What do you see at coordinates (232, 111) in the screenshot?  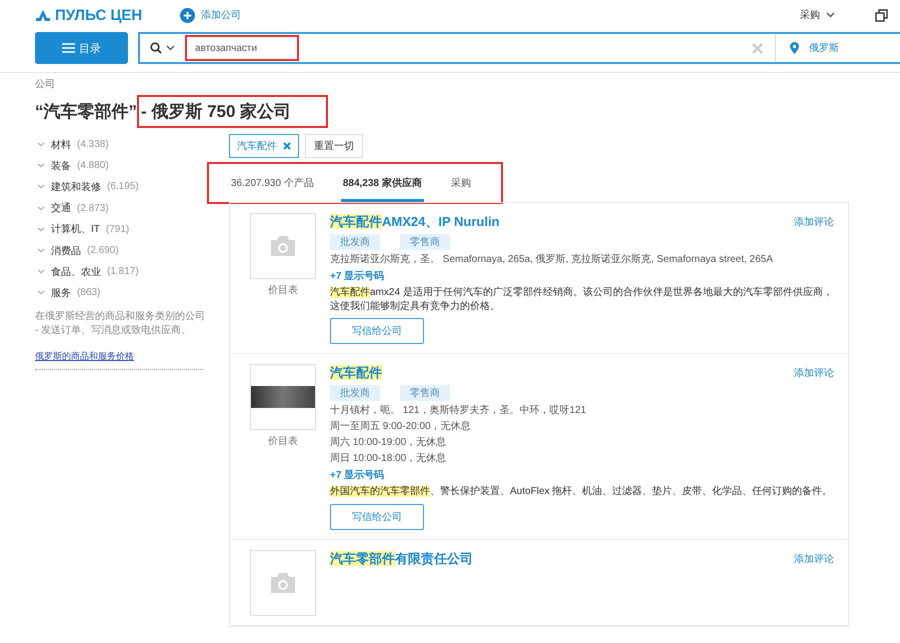 I see `result-count: - 俄罗斯 750 家公司` at bounding box center [232, 111].